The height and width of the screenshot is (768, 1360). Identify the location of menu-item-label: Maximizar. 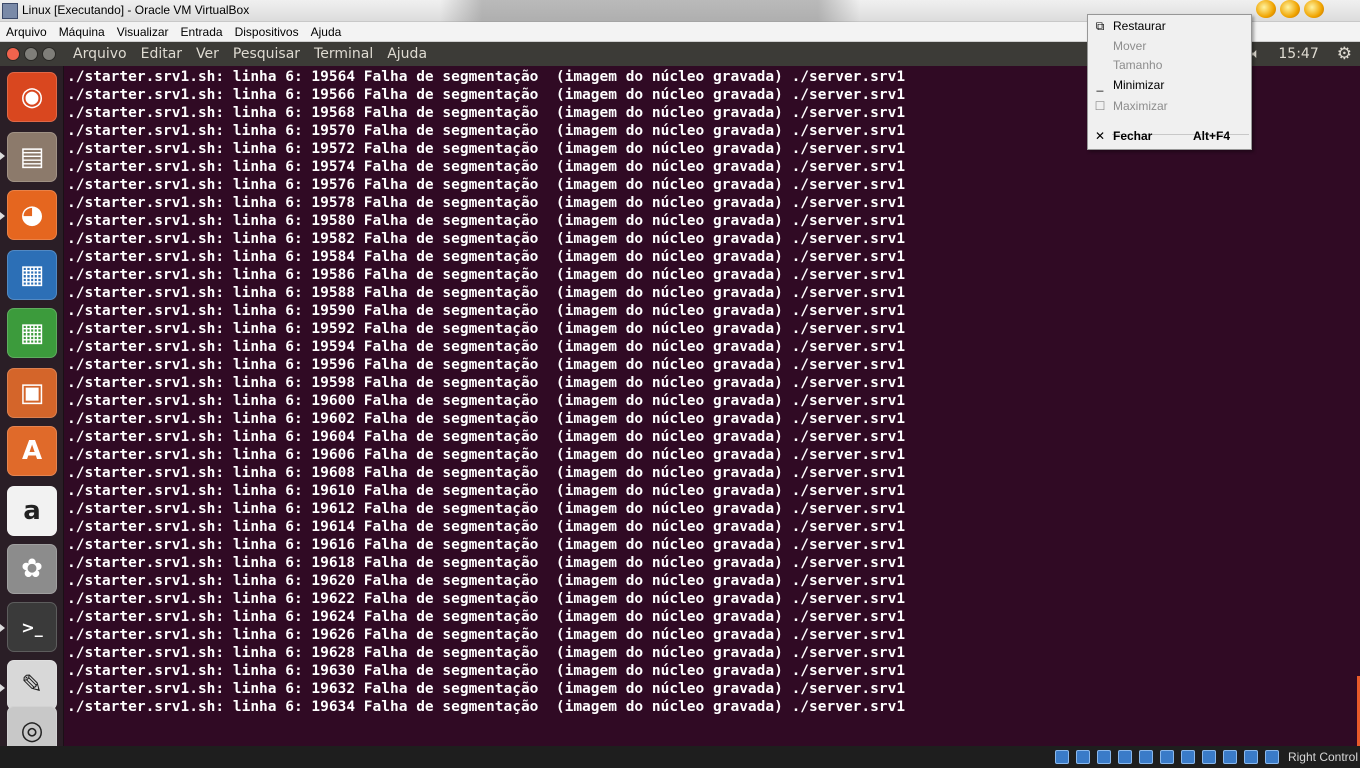
(1140, 106).